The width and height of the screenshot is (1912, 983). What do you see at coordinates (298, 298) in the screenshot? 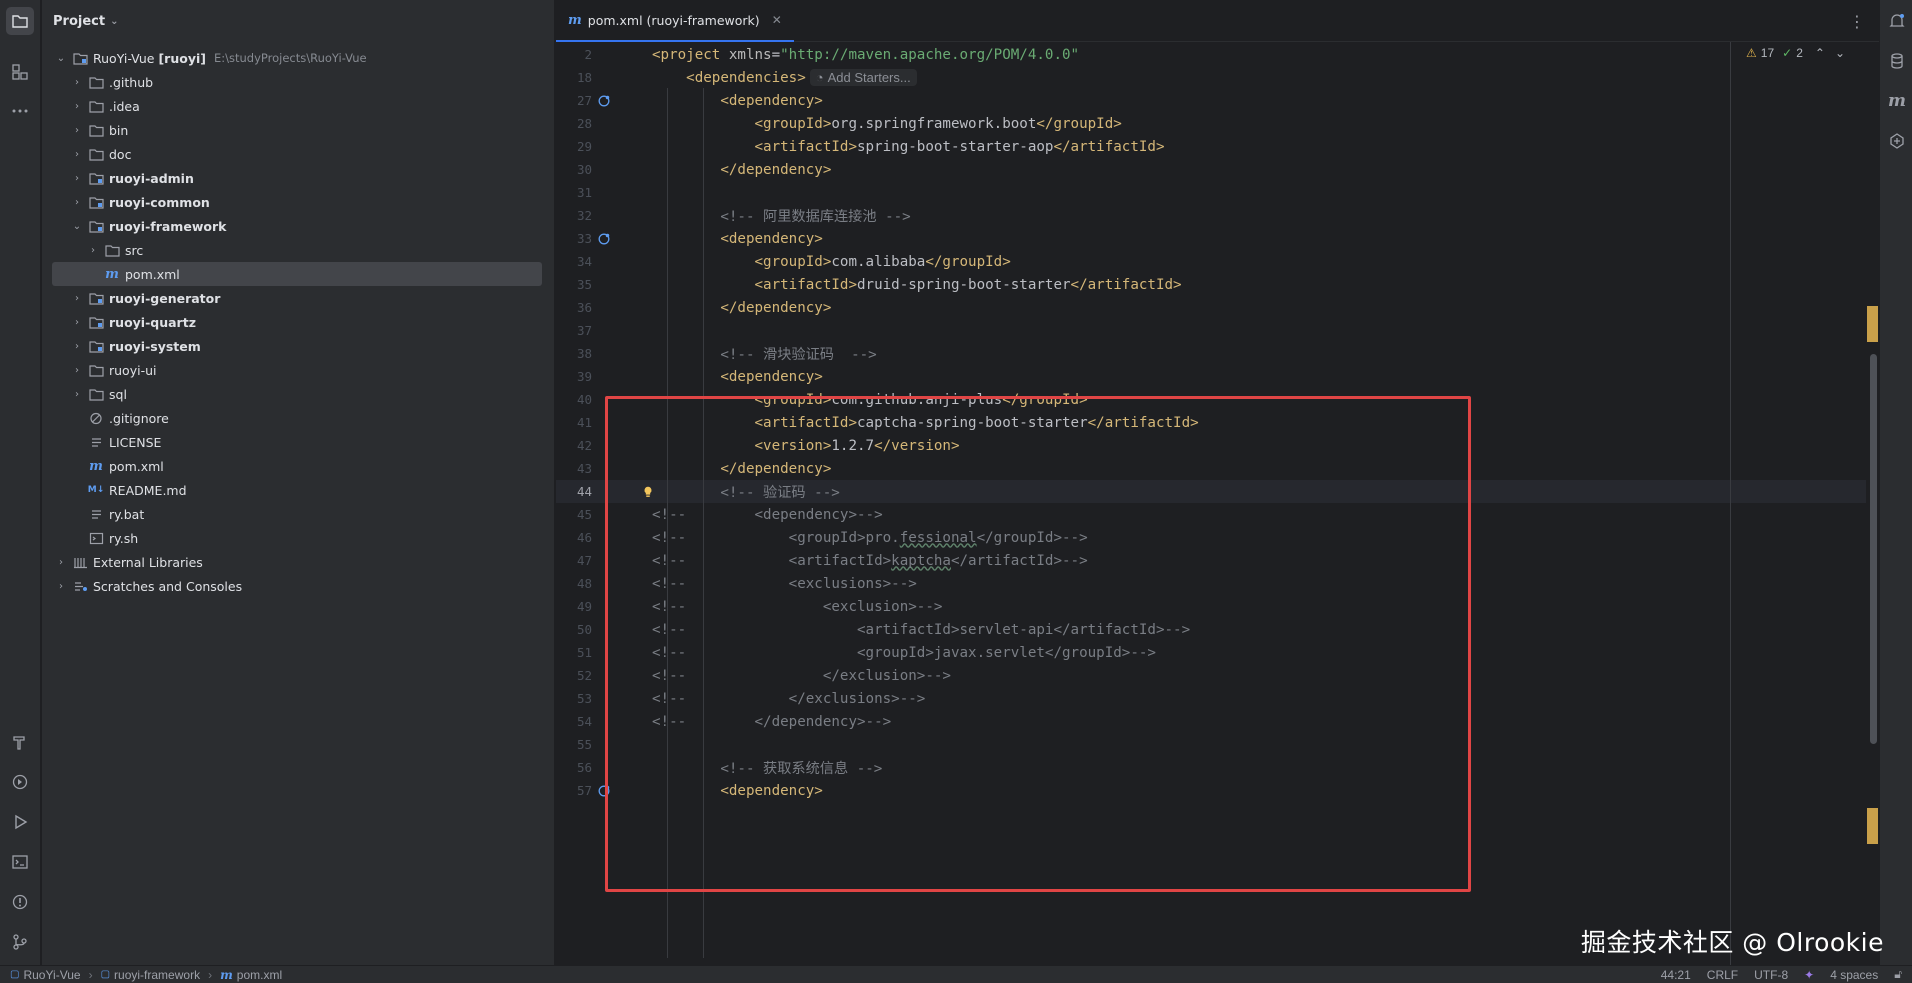
I see `tree-item: › ruoyi-generator` at bounding box center [298, 298].